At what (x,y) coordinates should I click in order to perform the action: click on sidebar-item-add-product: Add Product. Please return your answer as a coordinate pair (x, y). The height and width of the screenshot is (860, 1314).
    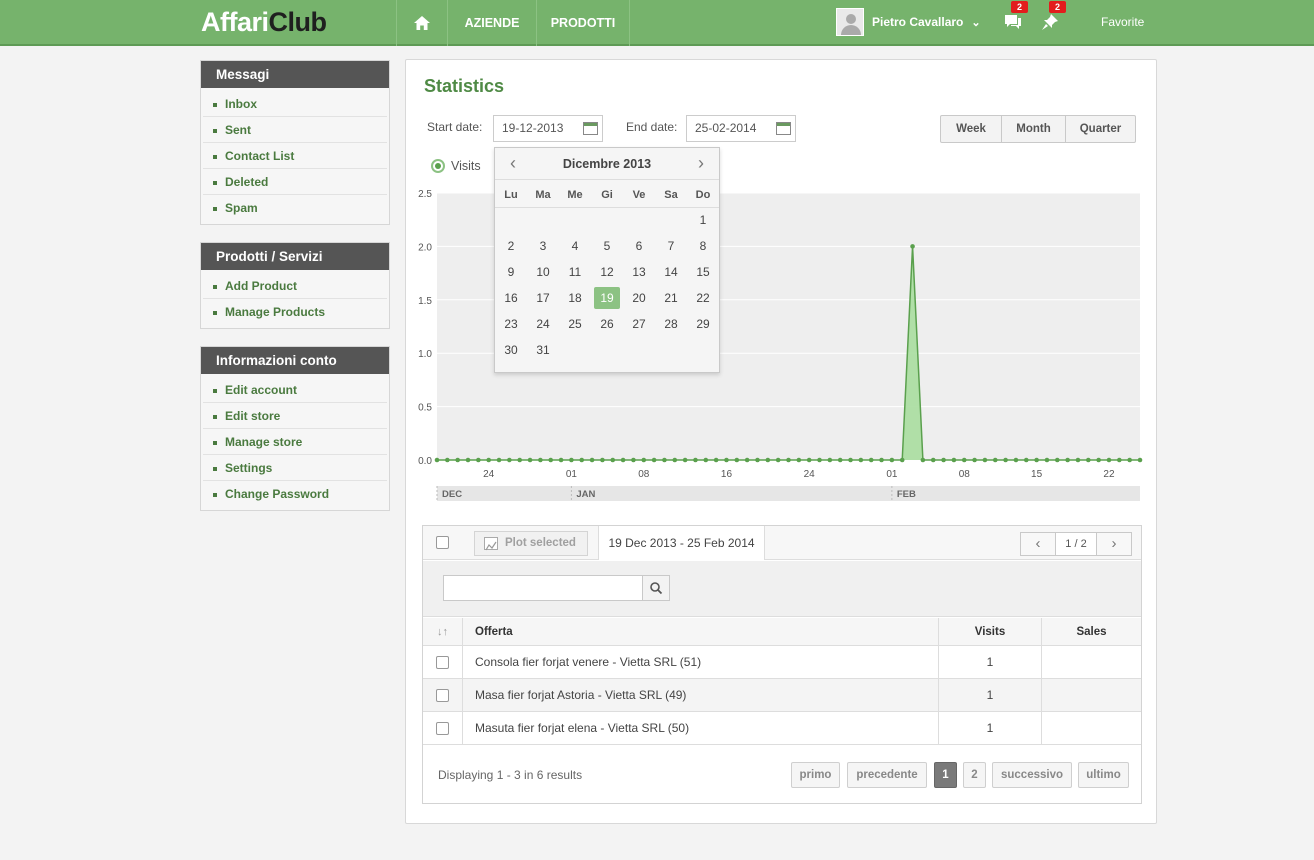
    Looking at the image, I should click on (295, 286).